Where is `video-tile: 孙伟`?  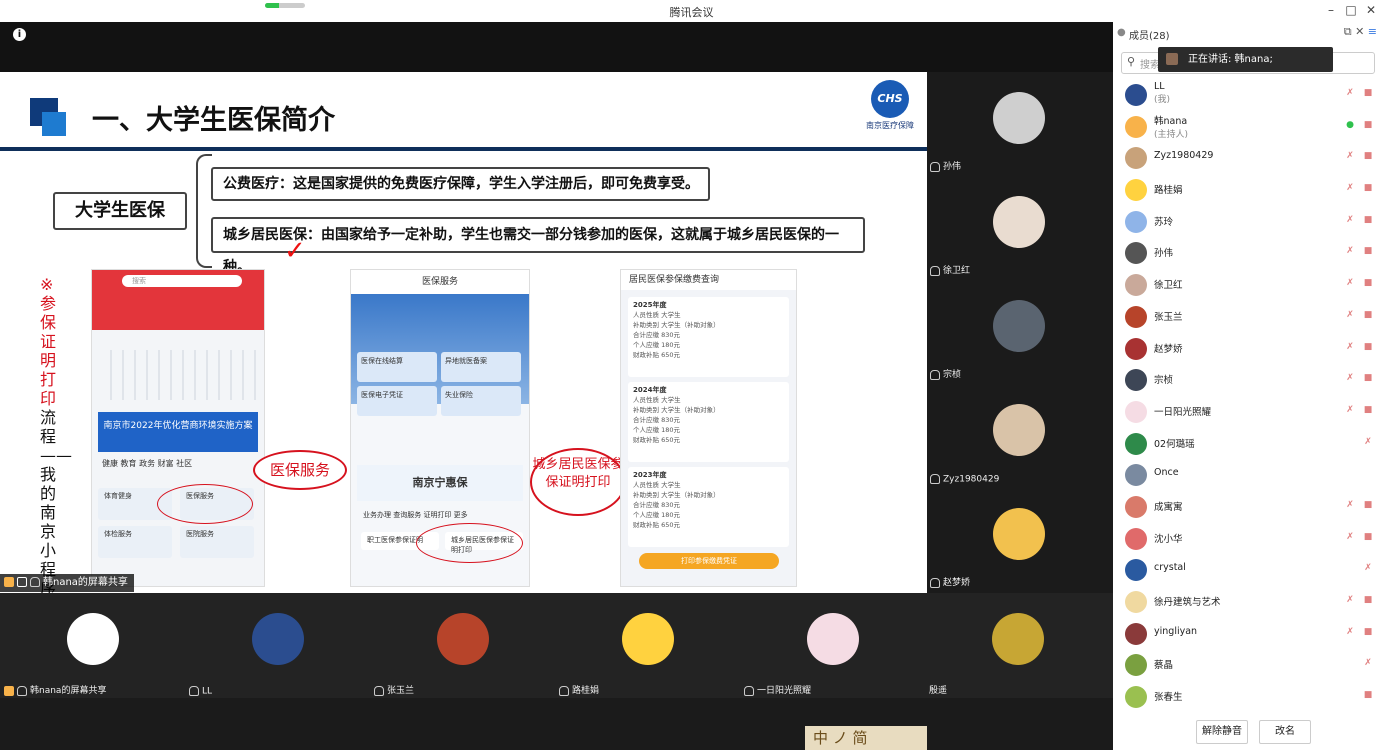 video-tile: 孙伟 is located at coordinates (1020, 124).